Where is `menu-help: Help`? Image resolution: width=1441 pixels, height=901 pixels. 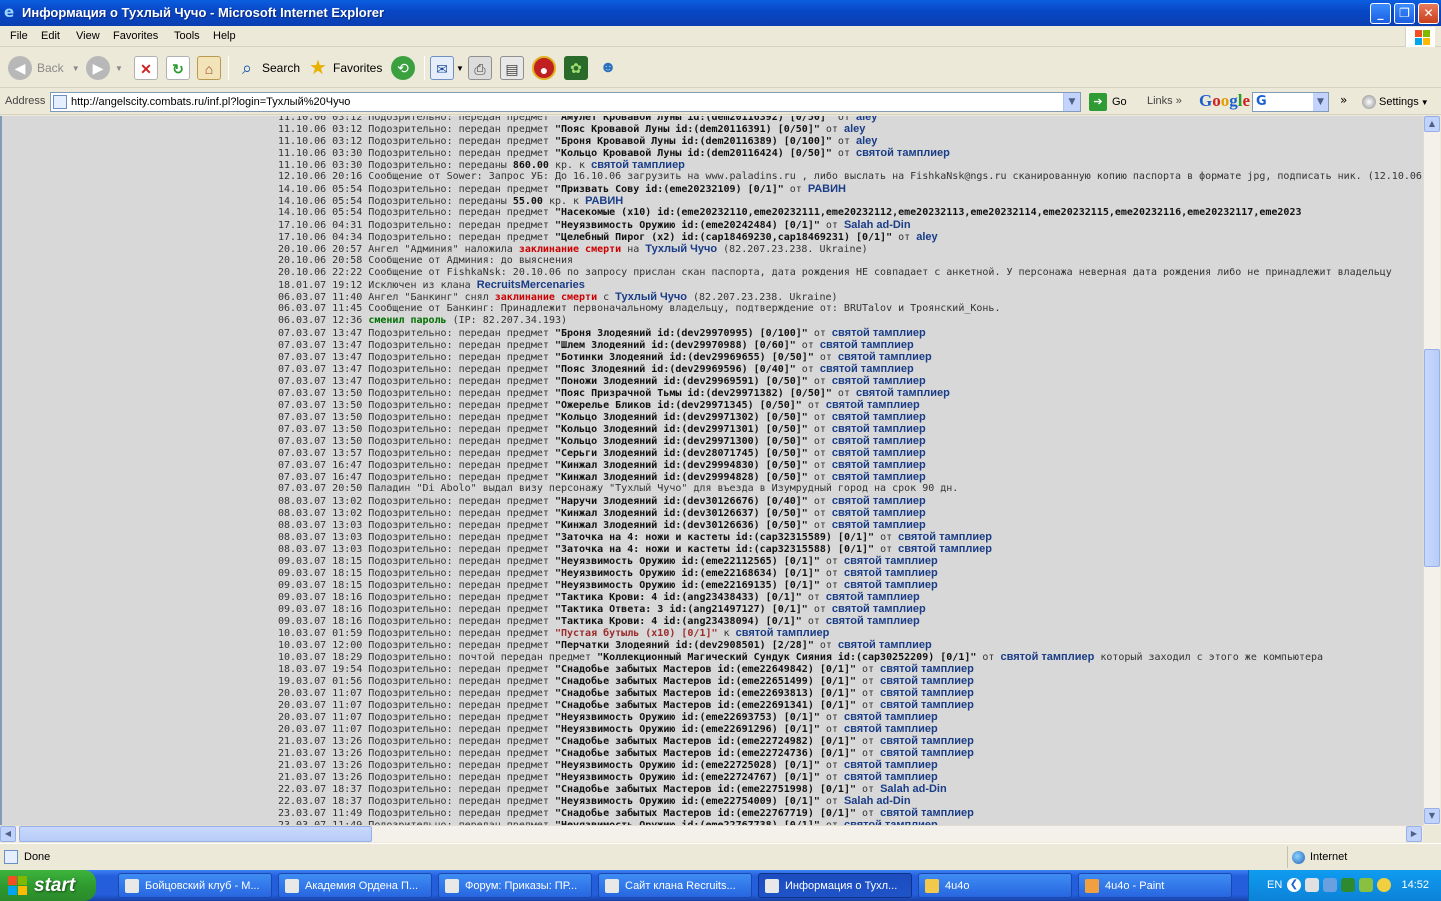 menu-help: Help is located at coordinates (224, 36).